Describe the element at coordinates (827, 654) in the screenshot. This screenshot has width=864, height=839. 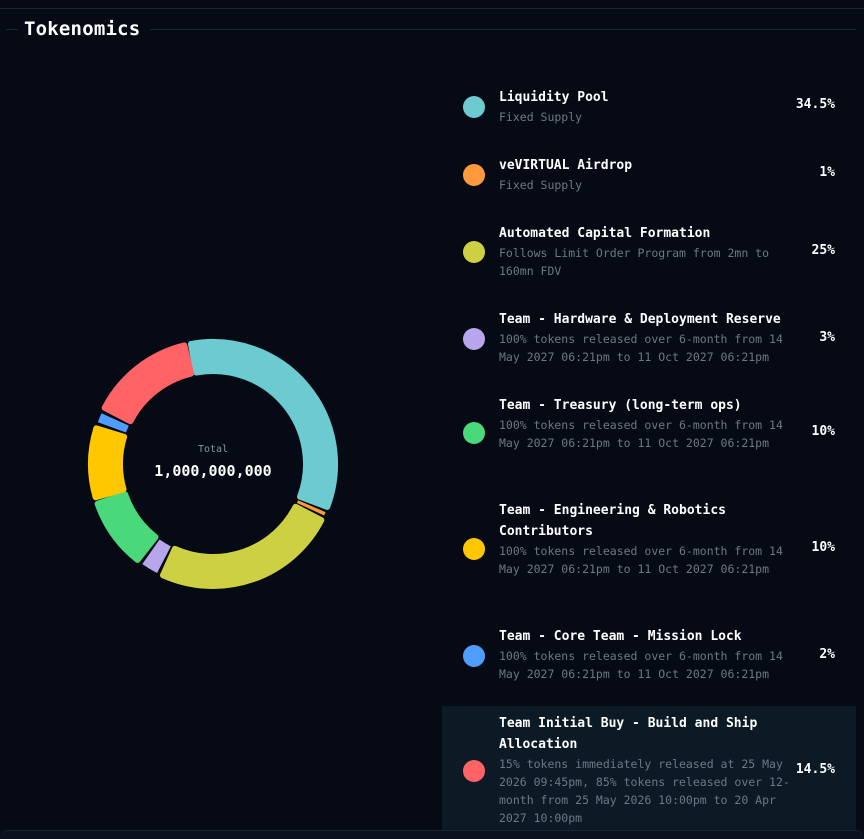
I see `legend-percent: 2%` at that location.